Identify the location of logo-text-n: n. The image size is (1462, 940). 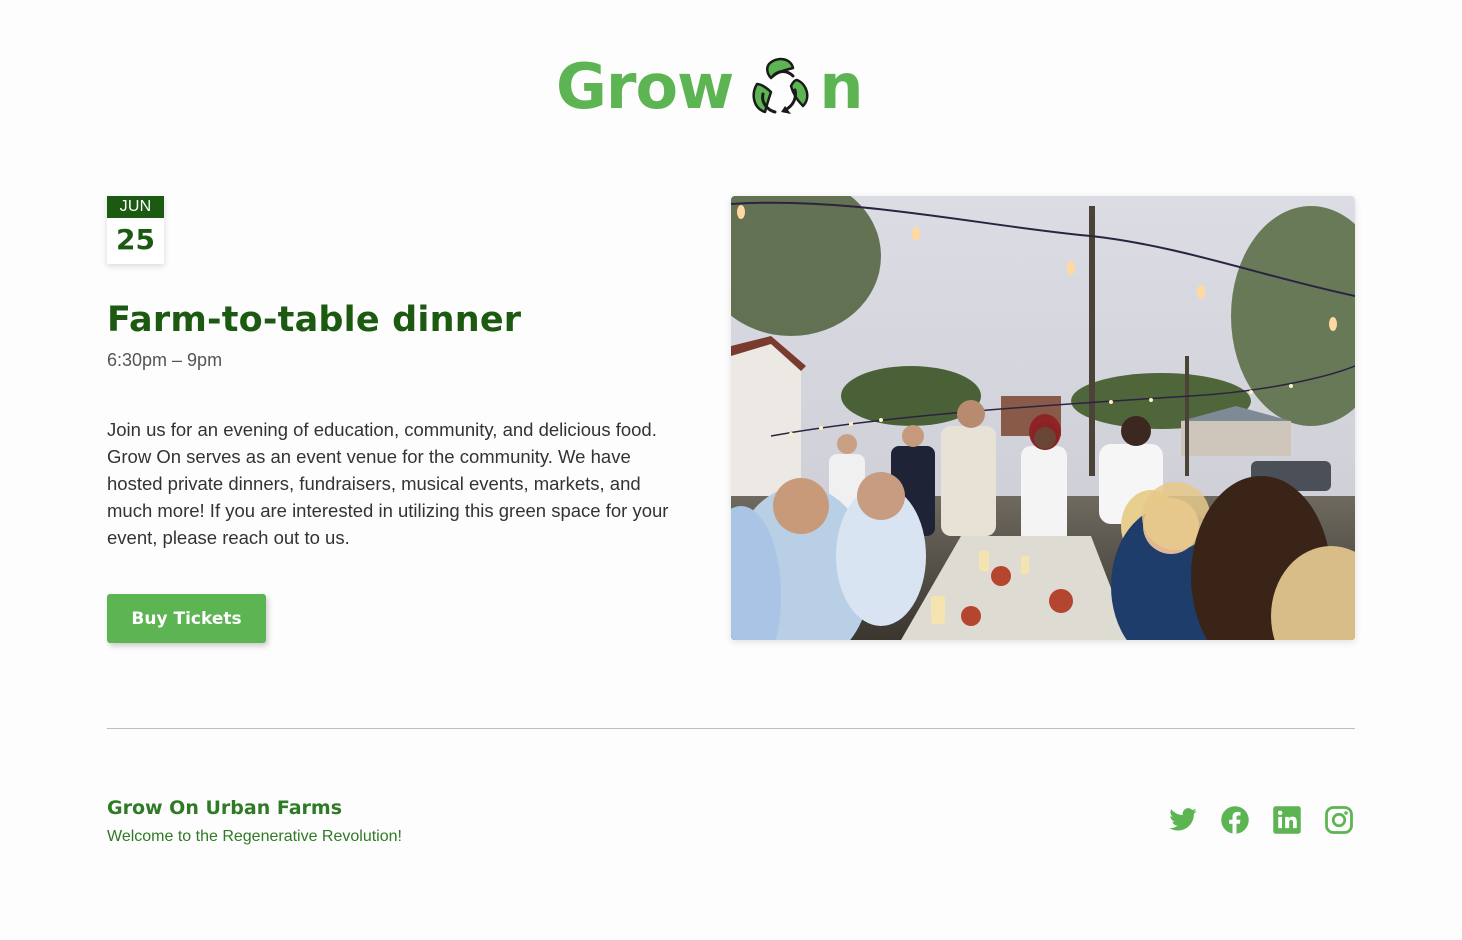
(841, 86).